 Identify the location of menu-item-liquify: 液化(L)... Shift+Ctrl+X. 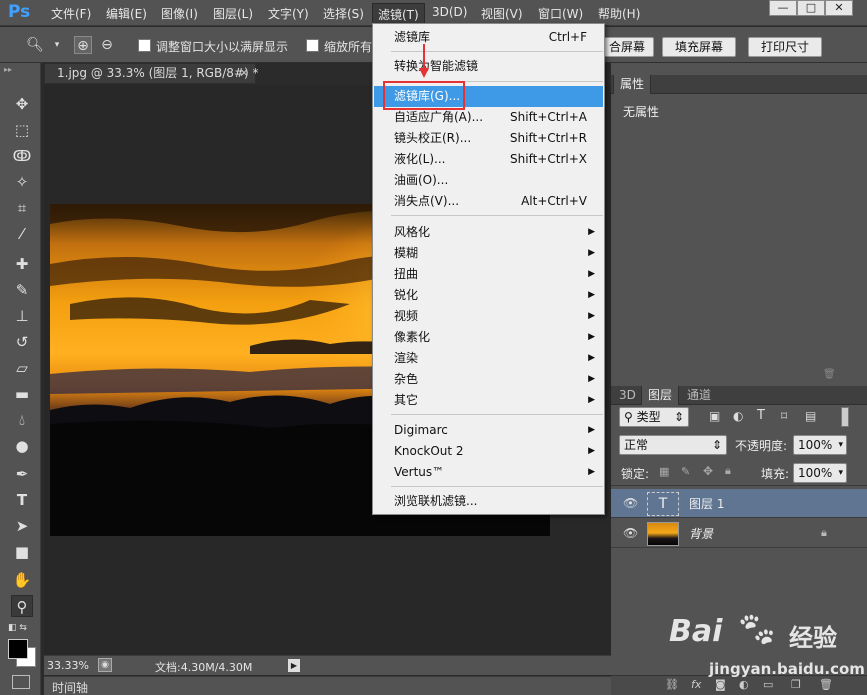
(488, 159).